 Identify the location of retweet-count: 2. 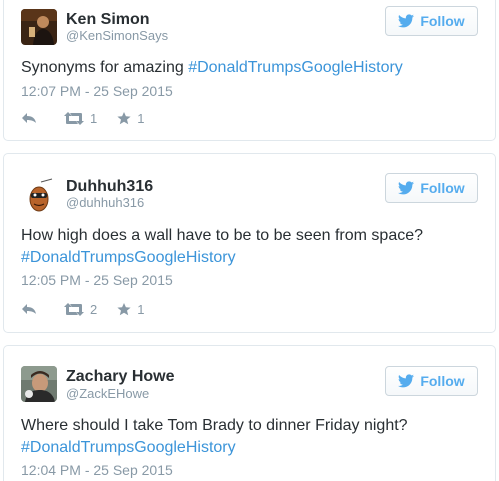
(94, 309).